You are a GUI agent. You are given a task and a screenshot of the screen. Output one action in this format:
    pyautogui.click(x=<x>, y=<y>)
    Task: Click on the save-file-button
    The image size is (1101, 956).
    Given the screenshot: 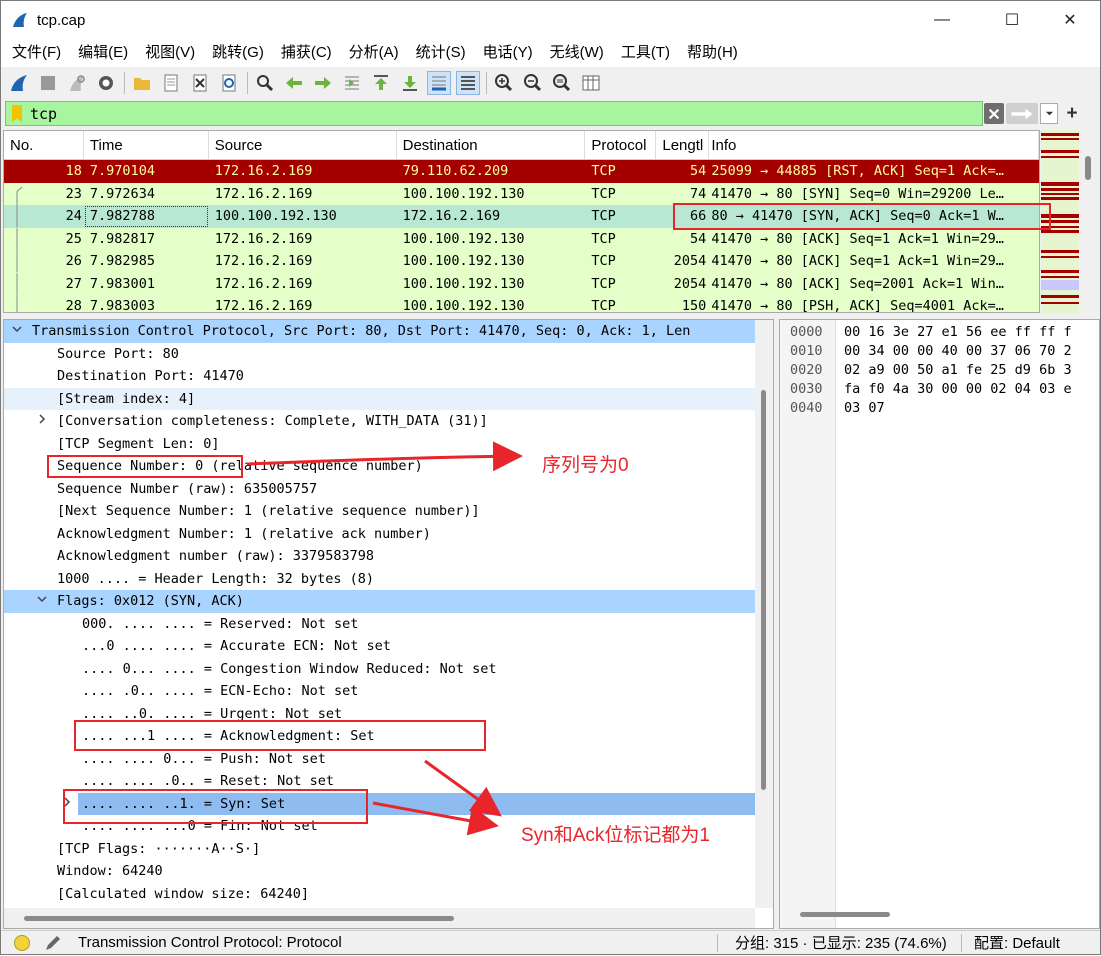 What is the action you would take?
    pyautogui.click(x=171, y=83)
    